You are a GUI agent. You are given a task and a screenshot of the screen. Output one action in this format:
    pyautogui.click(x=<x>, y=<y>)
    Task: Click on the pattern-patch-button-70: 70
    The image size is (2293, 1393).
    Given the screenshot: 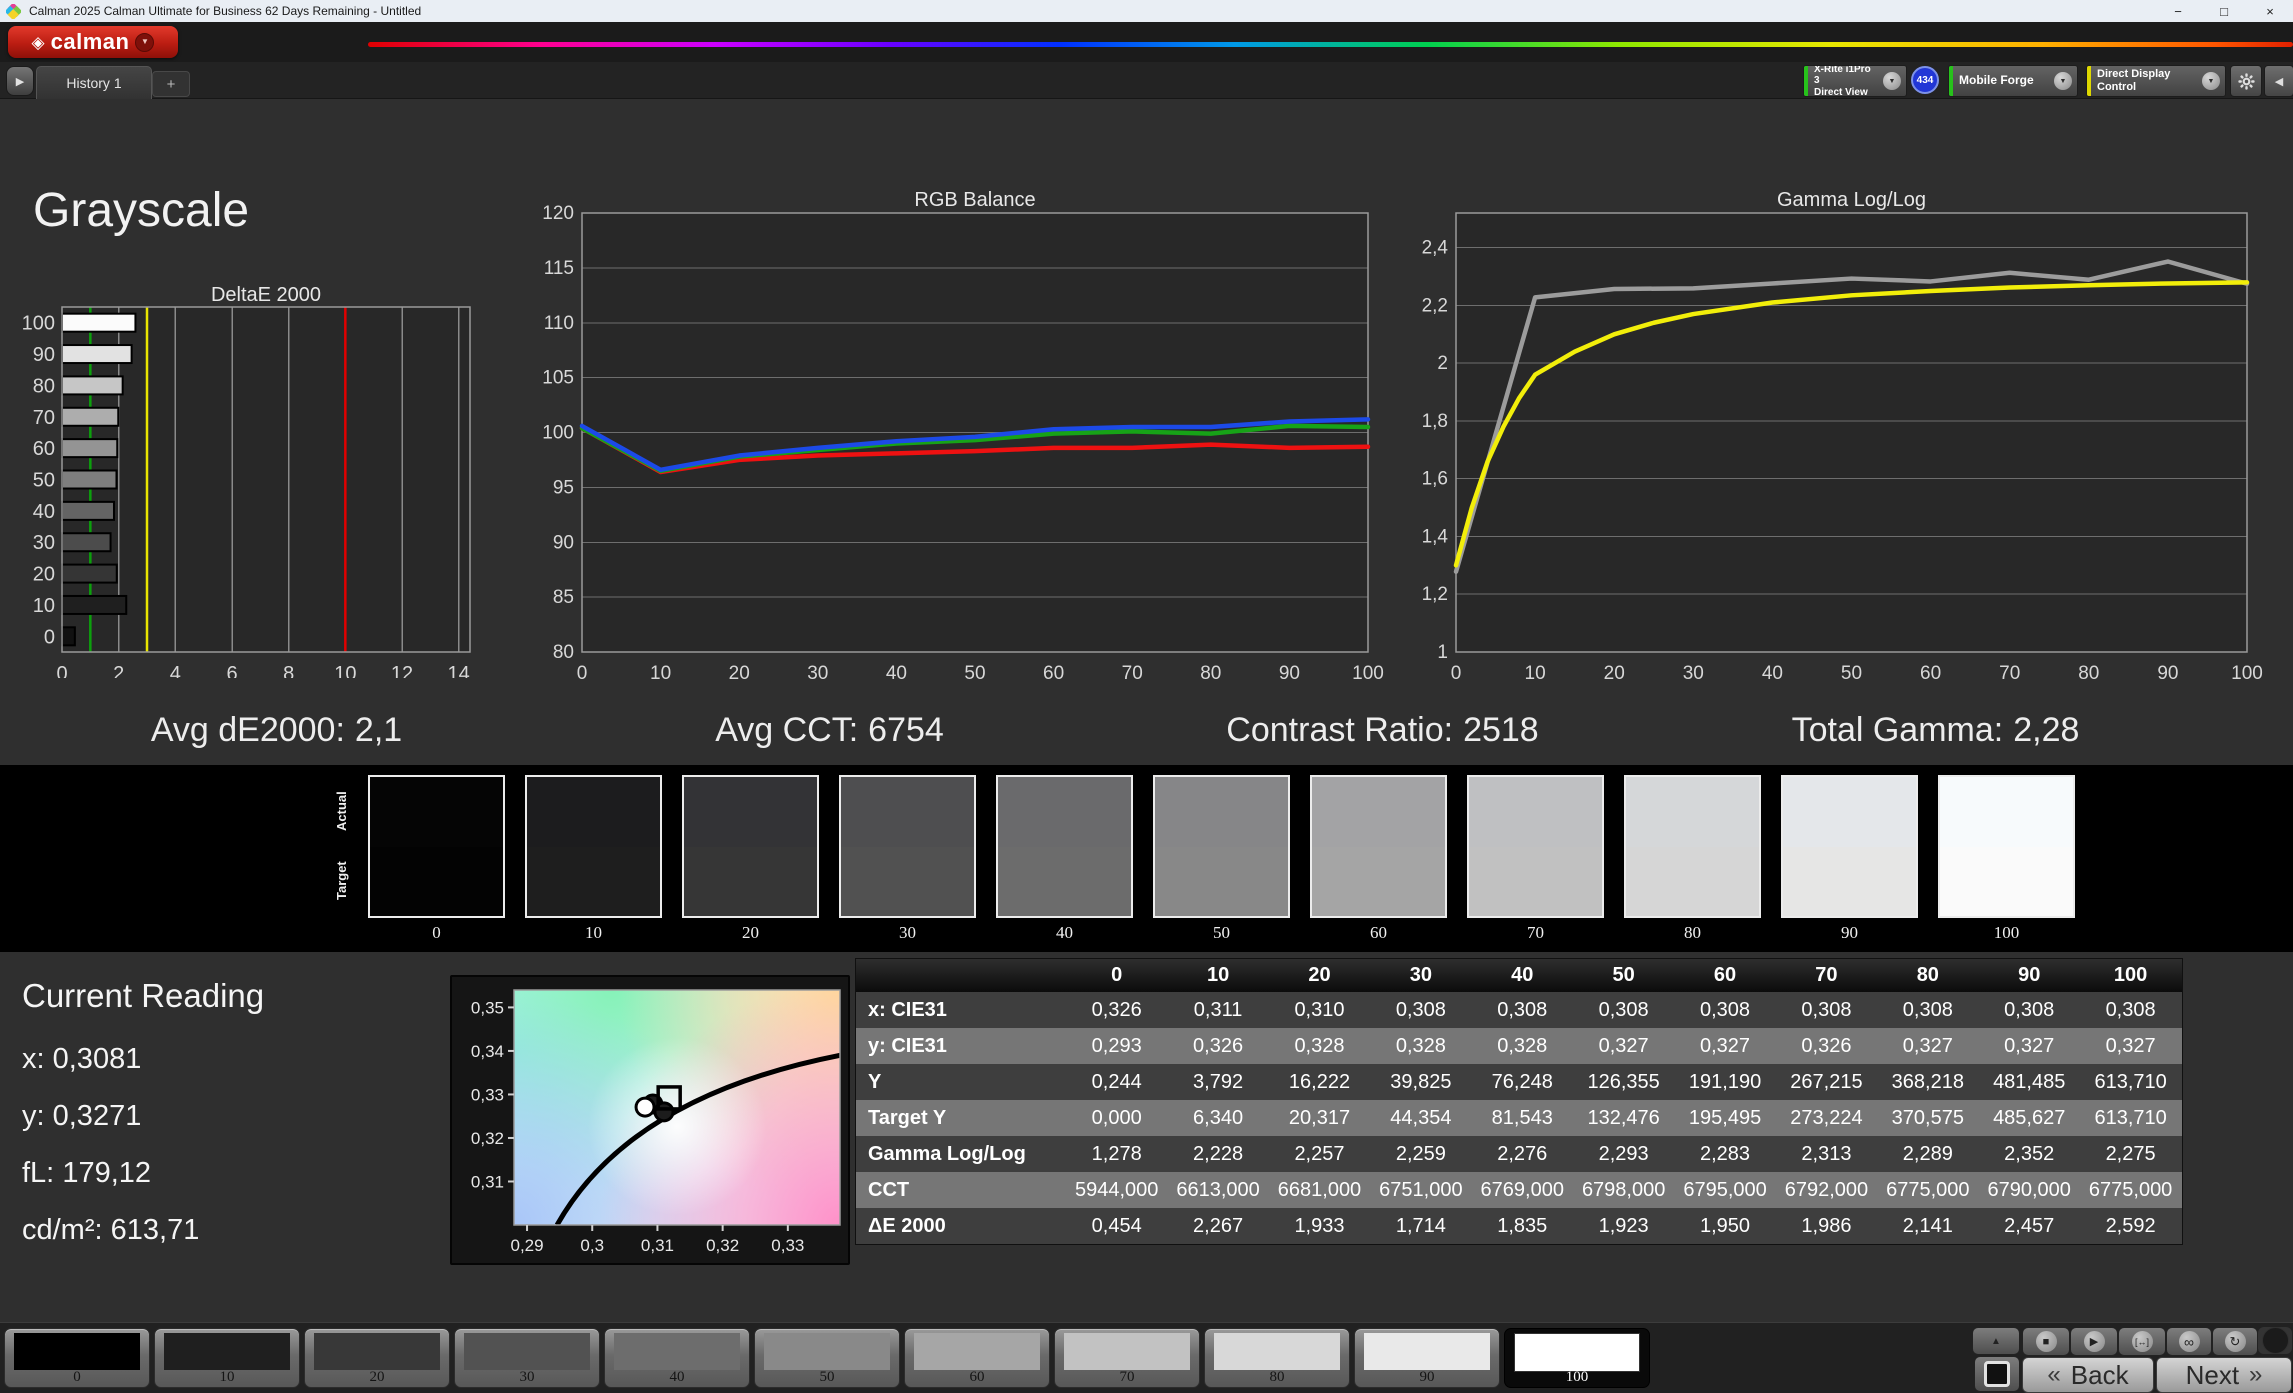 What is the action you would take?
    pyautogui.click(x=1127, y=1358)
    